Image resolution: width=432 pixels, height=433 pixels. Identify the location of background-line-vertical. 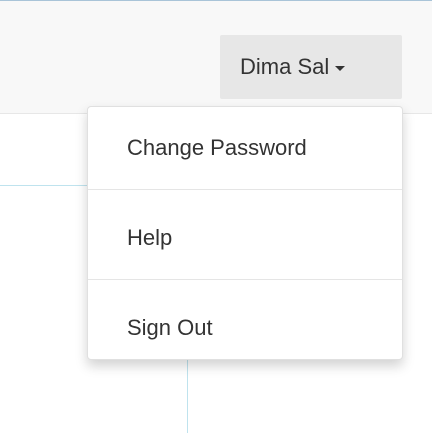
(187, 394).